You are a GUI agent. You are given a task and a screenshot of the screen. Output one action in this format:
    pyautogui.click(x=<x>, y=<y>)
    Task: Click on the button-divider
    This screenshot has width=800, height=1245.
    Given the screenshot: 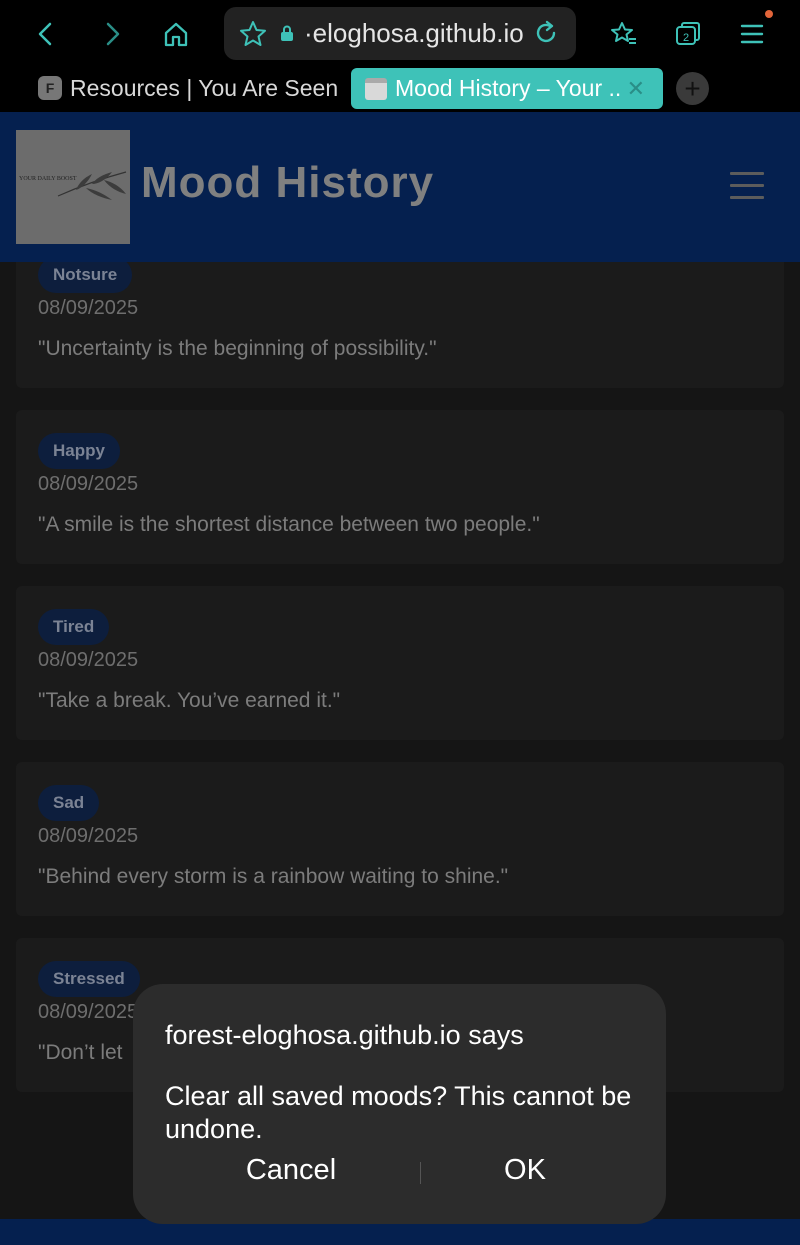 What is the action you would take?
    pyautogui.click(x=420, y=1173)
    